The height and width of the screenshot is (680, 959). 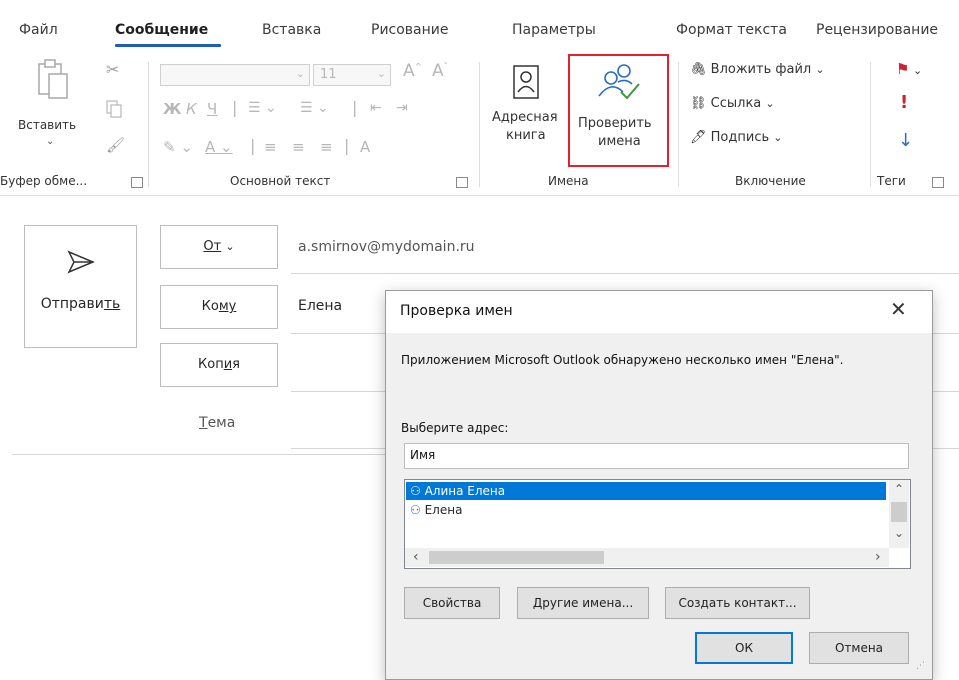 What do you see at coordinates (619, 82) in the screenshot?
I see `check-names-icon` at bounding box center [619, 82].